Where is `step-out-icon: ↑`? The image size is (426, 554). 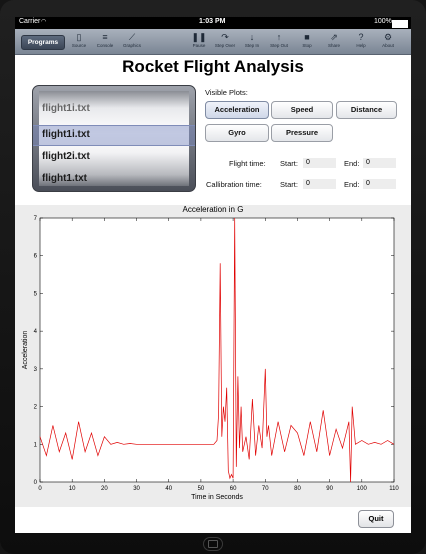
step-out-icon: ↑ is located at coordinates (279, 37).